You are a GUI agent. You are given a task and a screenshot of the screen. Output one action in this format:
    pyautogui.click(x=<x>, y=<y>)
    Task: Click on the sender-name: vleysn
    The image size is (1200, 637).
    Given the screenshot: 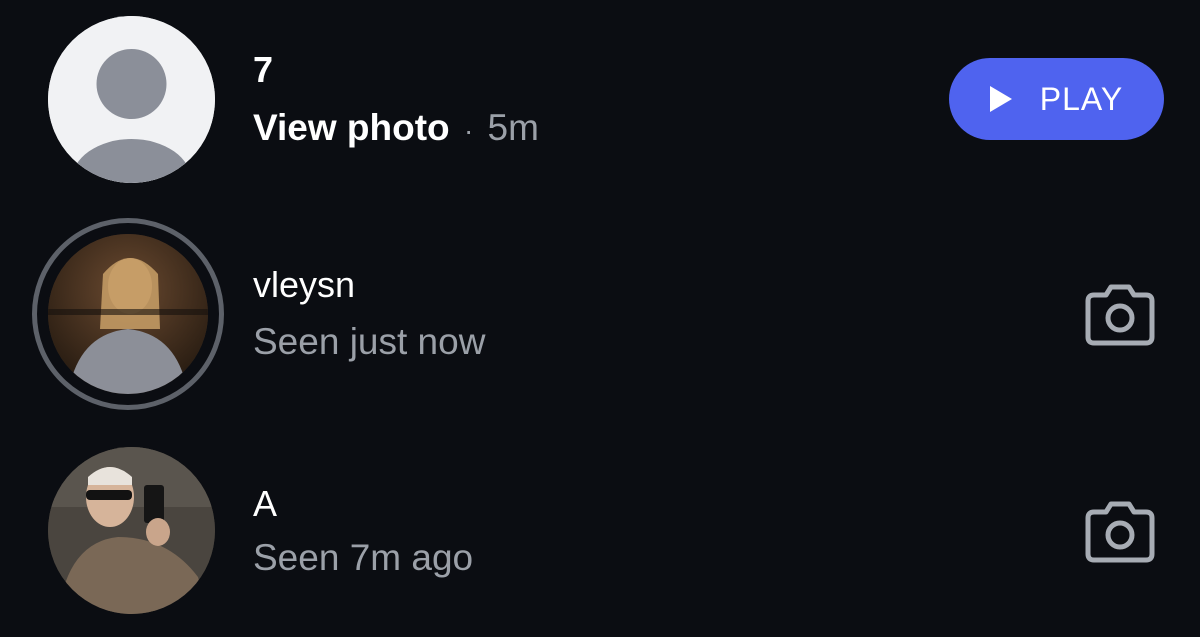 What is the action you would take?
    pyautogui.click(x=304, y=284)
    